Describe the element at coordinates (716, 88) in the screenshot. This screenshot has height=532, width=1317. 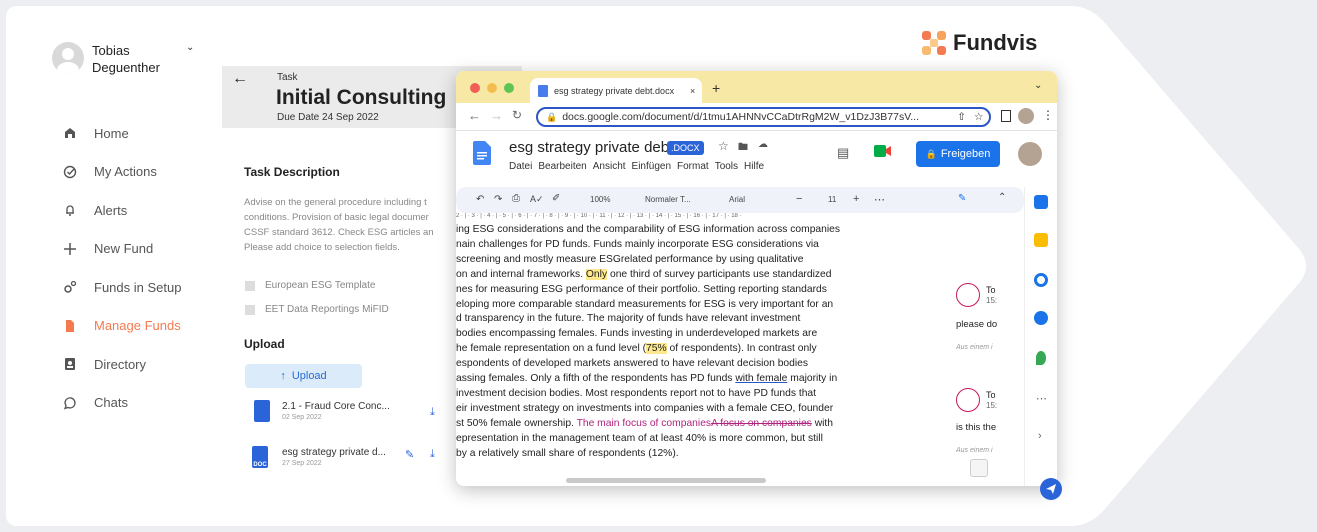
I see `new-tab-icon: +` at that location.